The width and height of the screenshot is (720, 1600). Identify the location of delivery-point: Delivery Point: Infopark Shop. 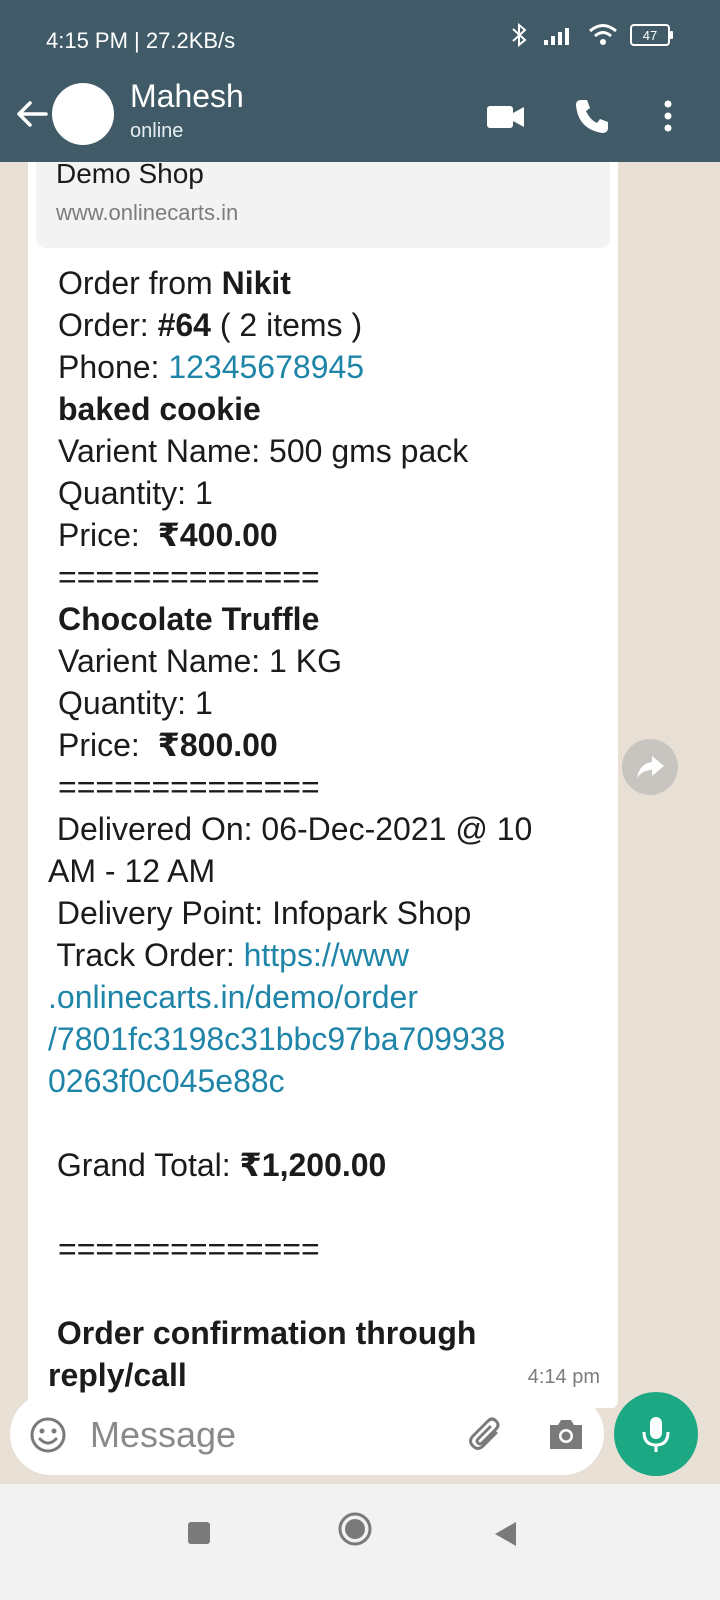
(260, 913).